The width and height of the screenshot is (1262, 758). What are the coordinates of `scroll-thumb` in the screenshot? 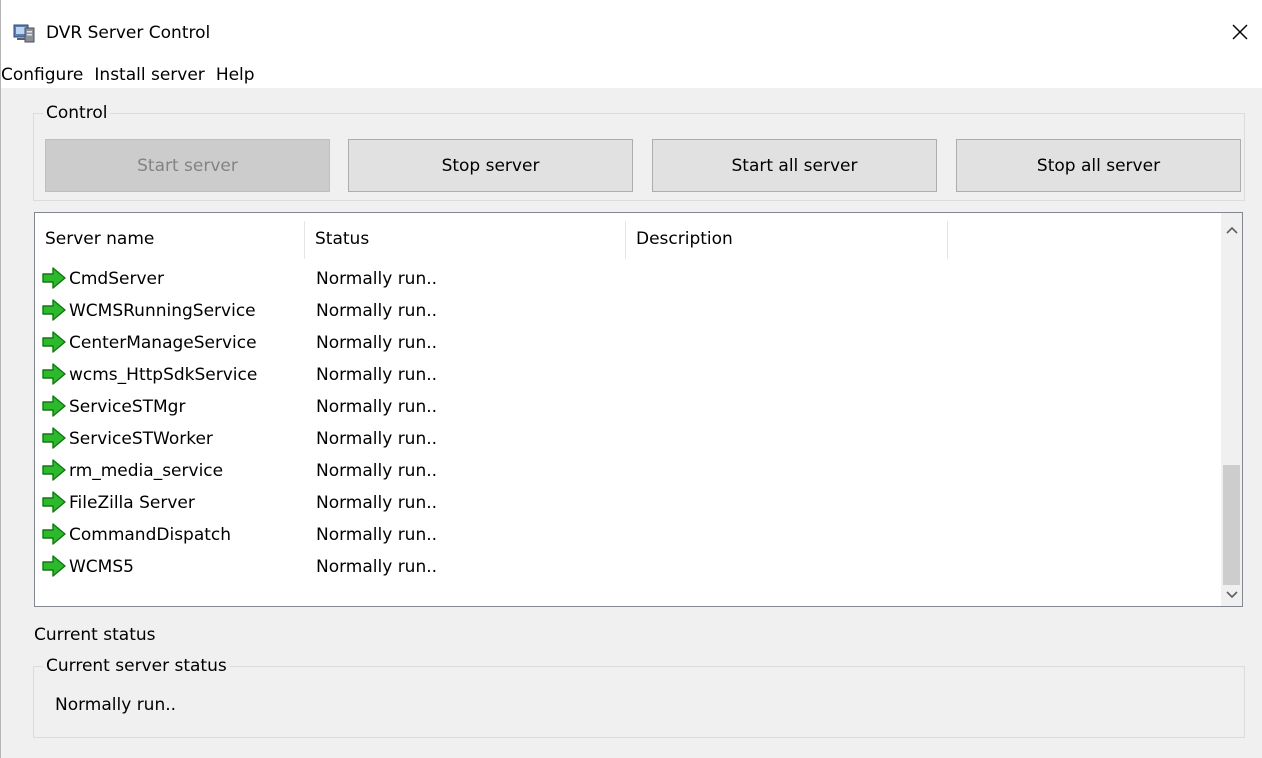 It's located at (1231, 525).